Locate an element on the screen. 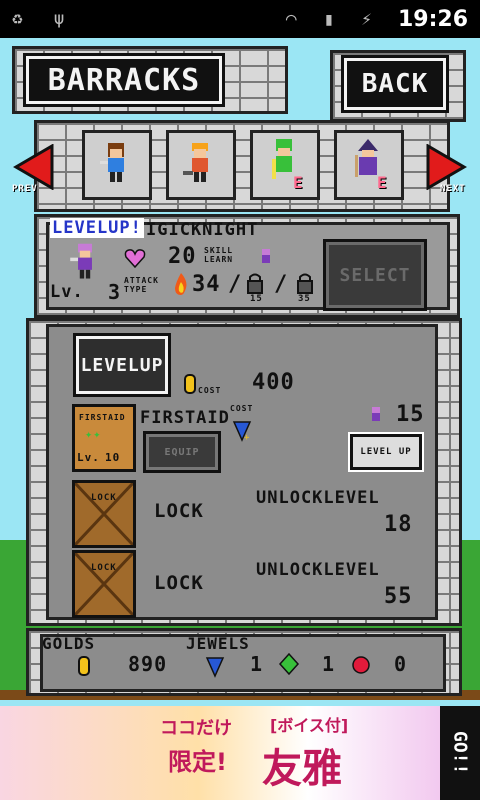 The width and height of the screenshot is (480, 800). status-left-icons: ♻ ψ is located at coordinates (43, 18).